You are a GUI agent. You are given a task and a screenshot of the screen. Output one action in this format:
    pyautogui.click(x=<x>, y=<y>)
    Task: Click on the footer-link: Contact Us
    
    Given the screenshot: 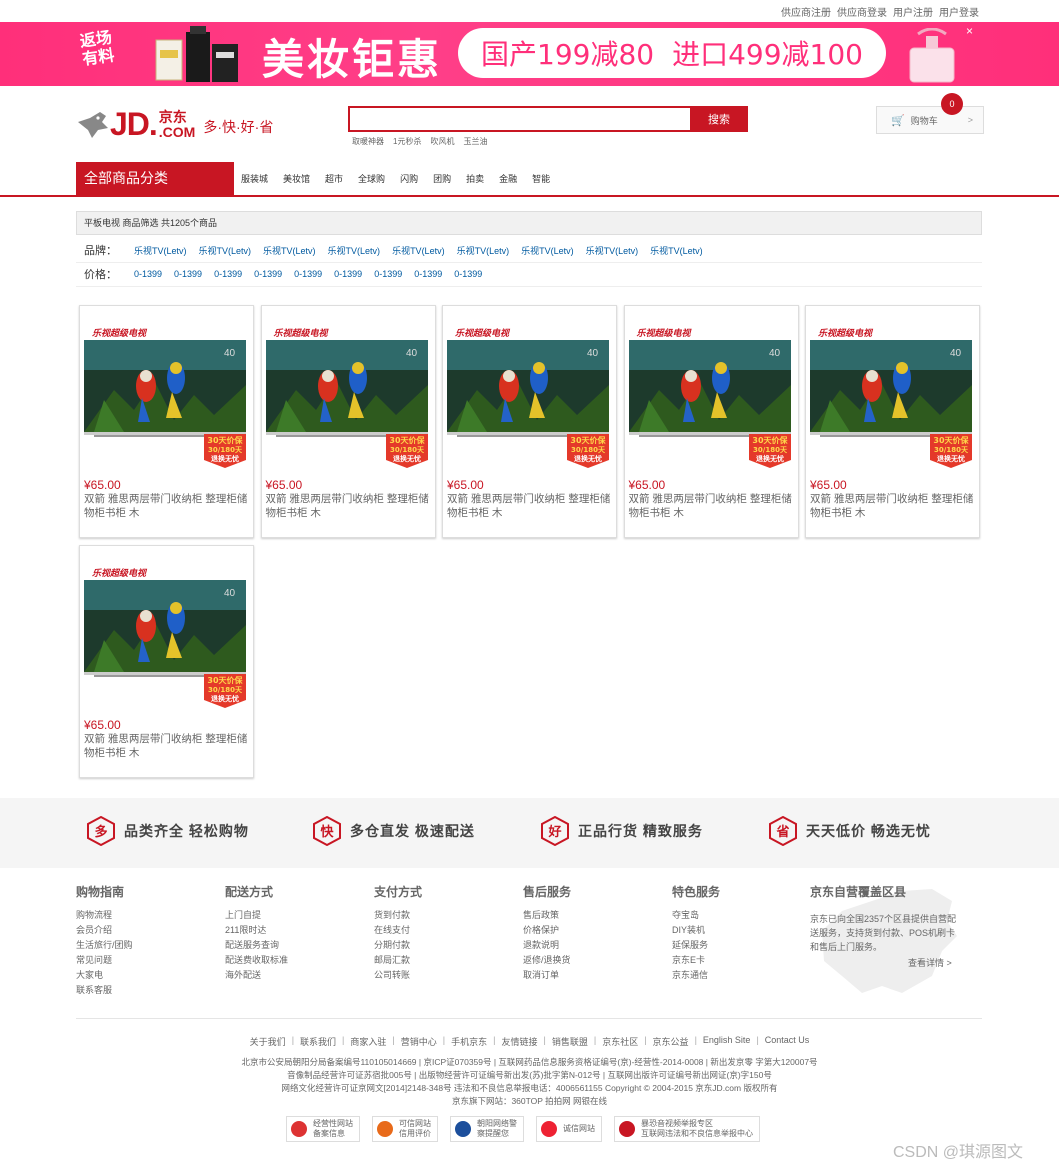 What is the action you would take?
    pyautogui.click(x=787, y=1041)
    